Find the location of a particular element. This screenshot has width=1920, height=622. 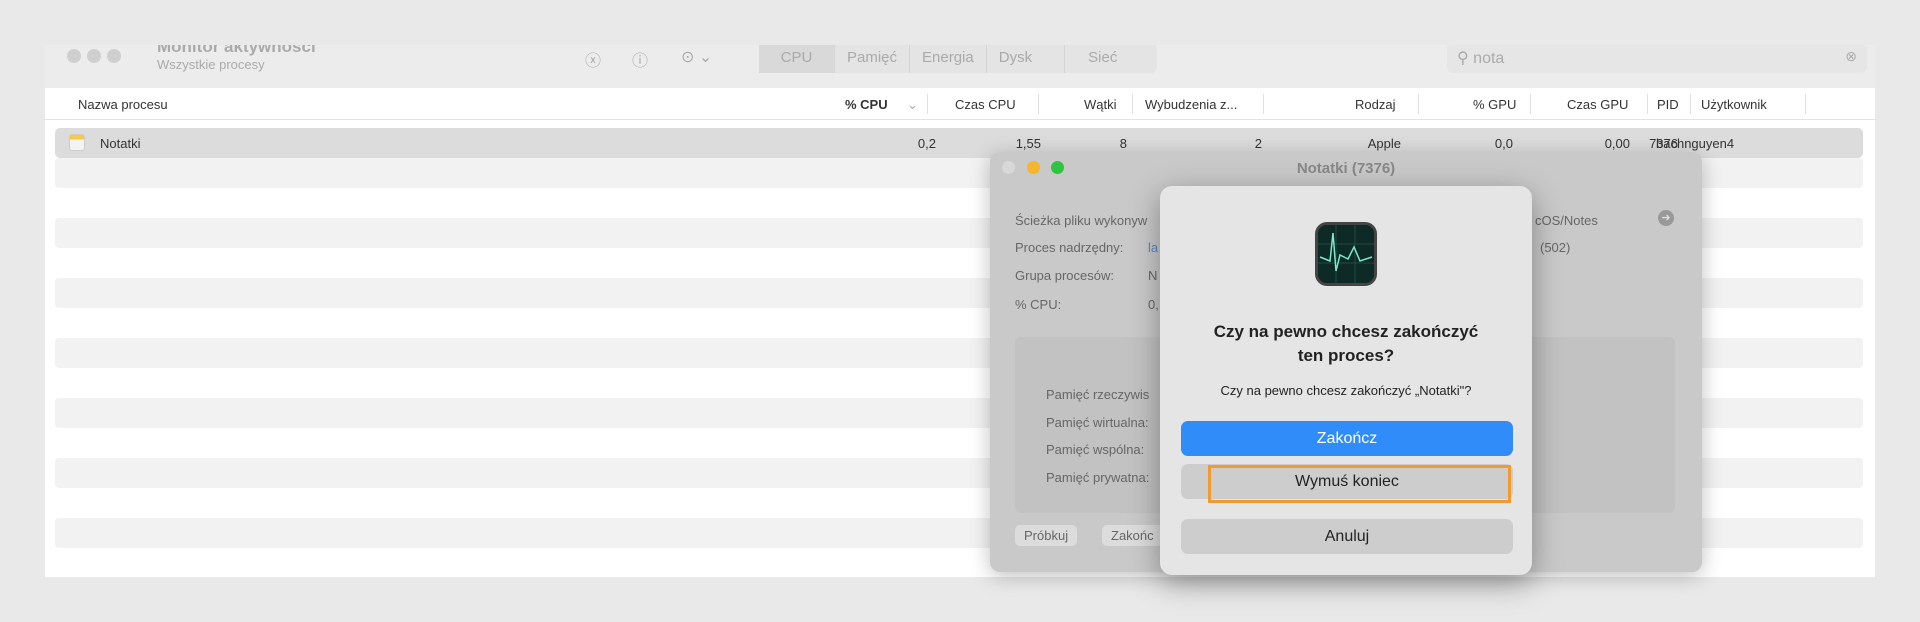

search-field: ⚲ nota ⊗ is located at coordinates (1657, 59).